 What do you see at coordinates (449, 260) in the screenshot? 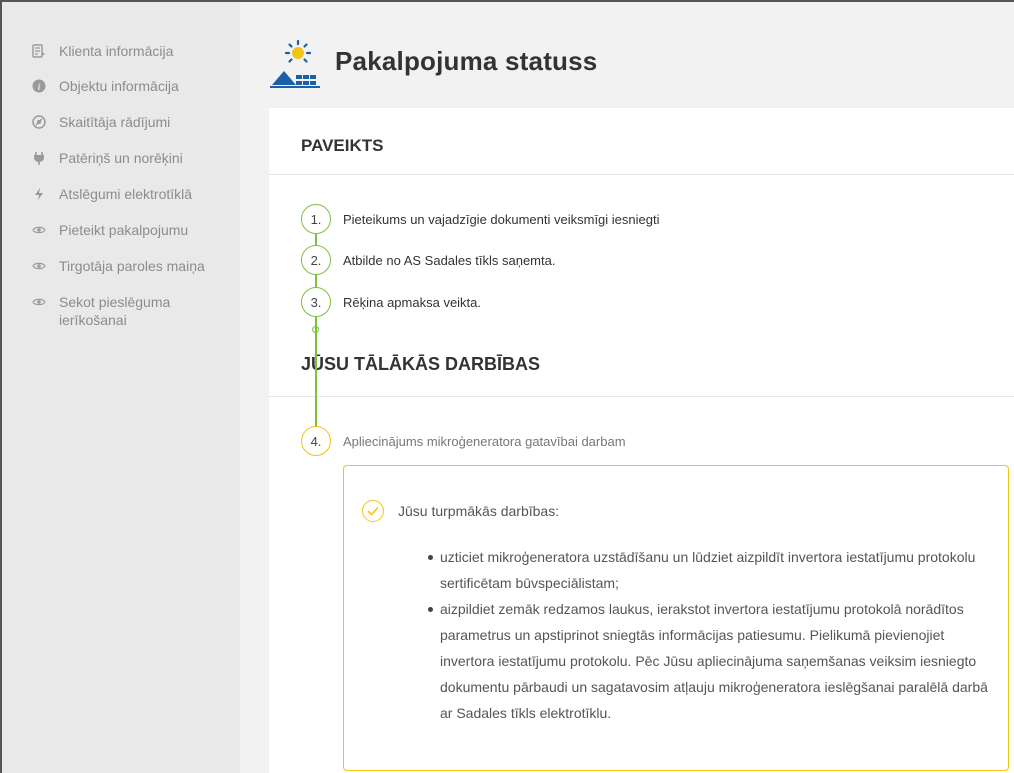
I see `step-label: Atbilde no AS Sadales tīkls saņemta.` at bounding box center [449, 260].